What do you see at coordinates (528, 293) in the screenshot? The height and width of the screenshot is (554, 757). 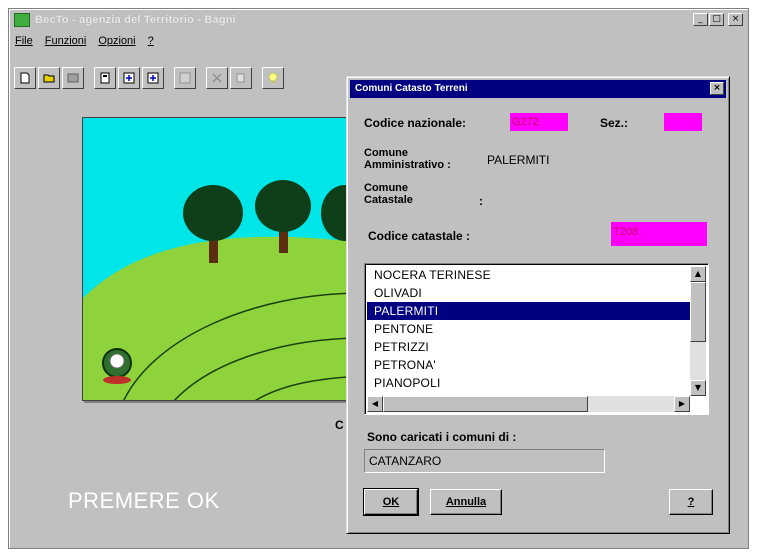 I see `list-item: OLIVADI` at bounding box center [528, 293].